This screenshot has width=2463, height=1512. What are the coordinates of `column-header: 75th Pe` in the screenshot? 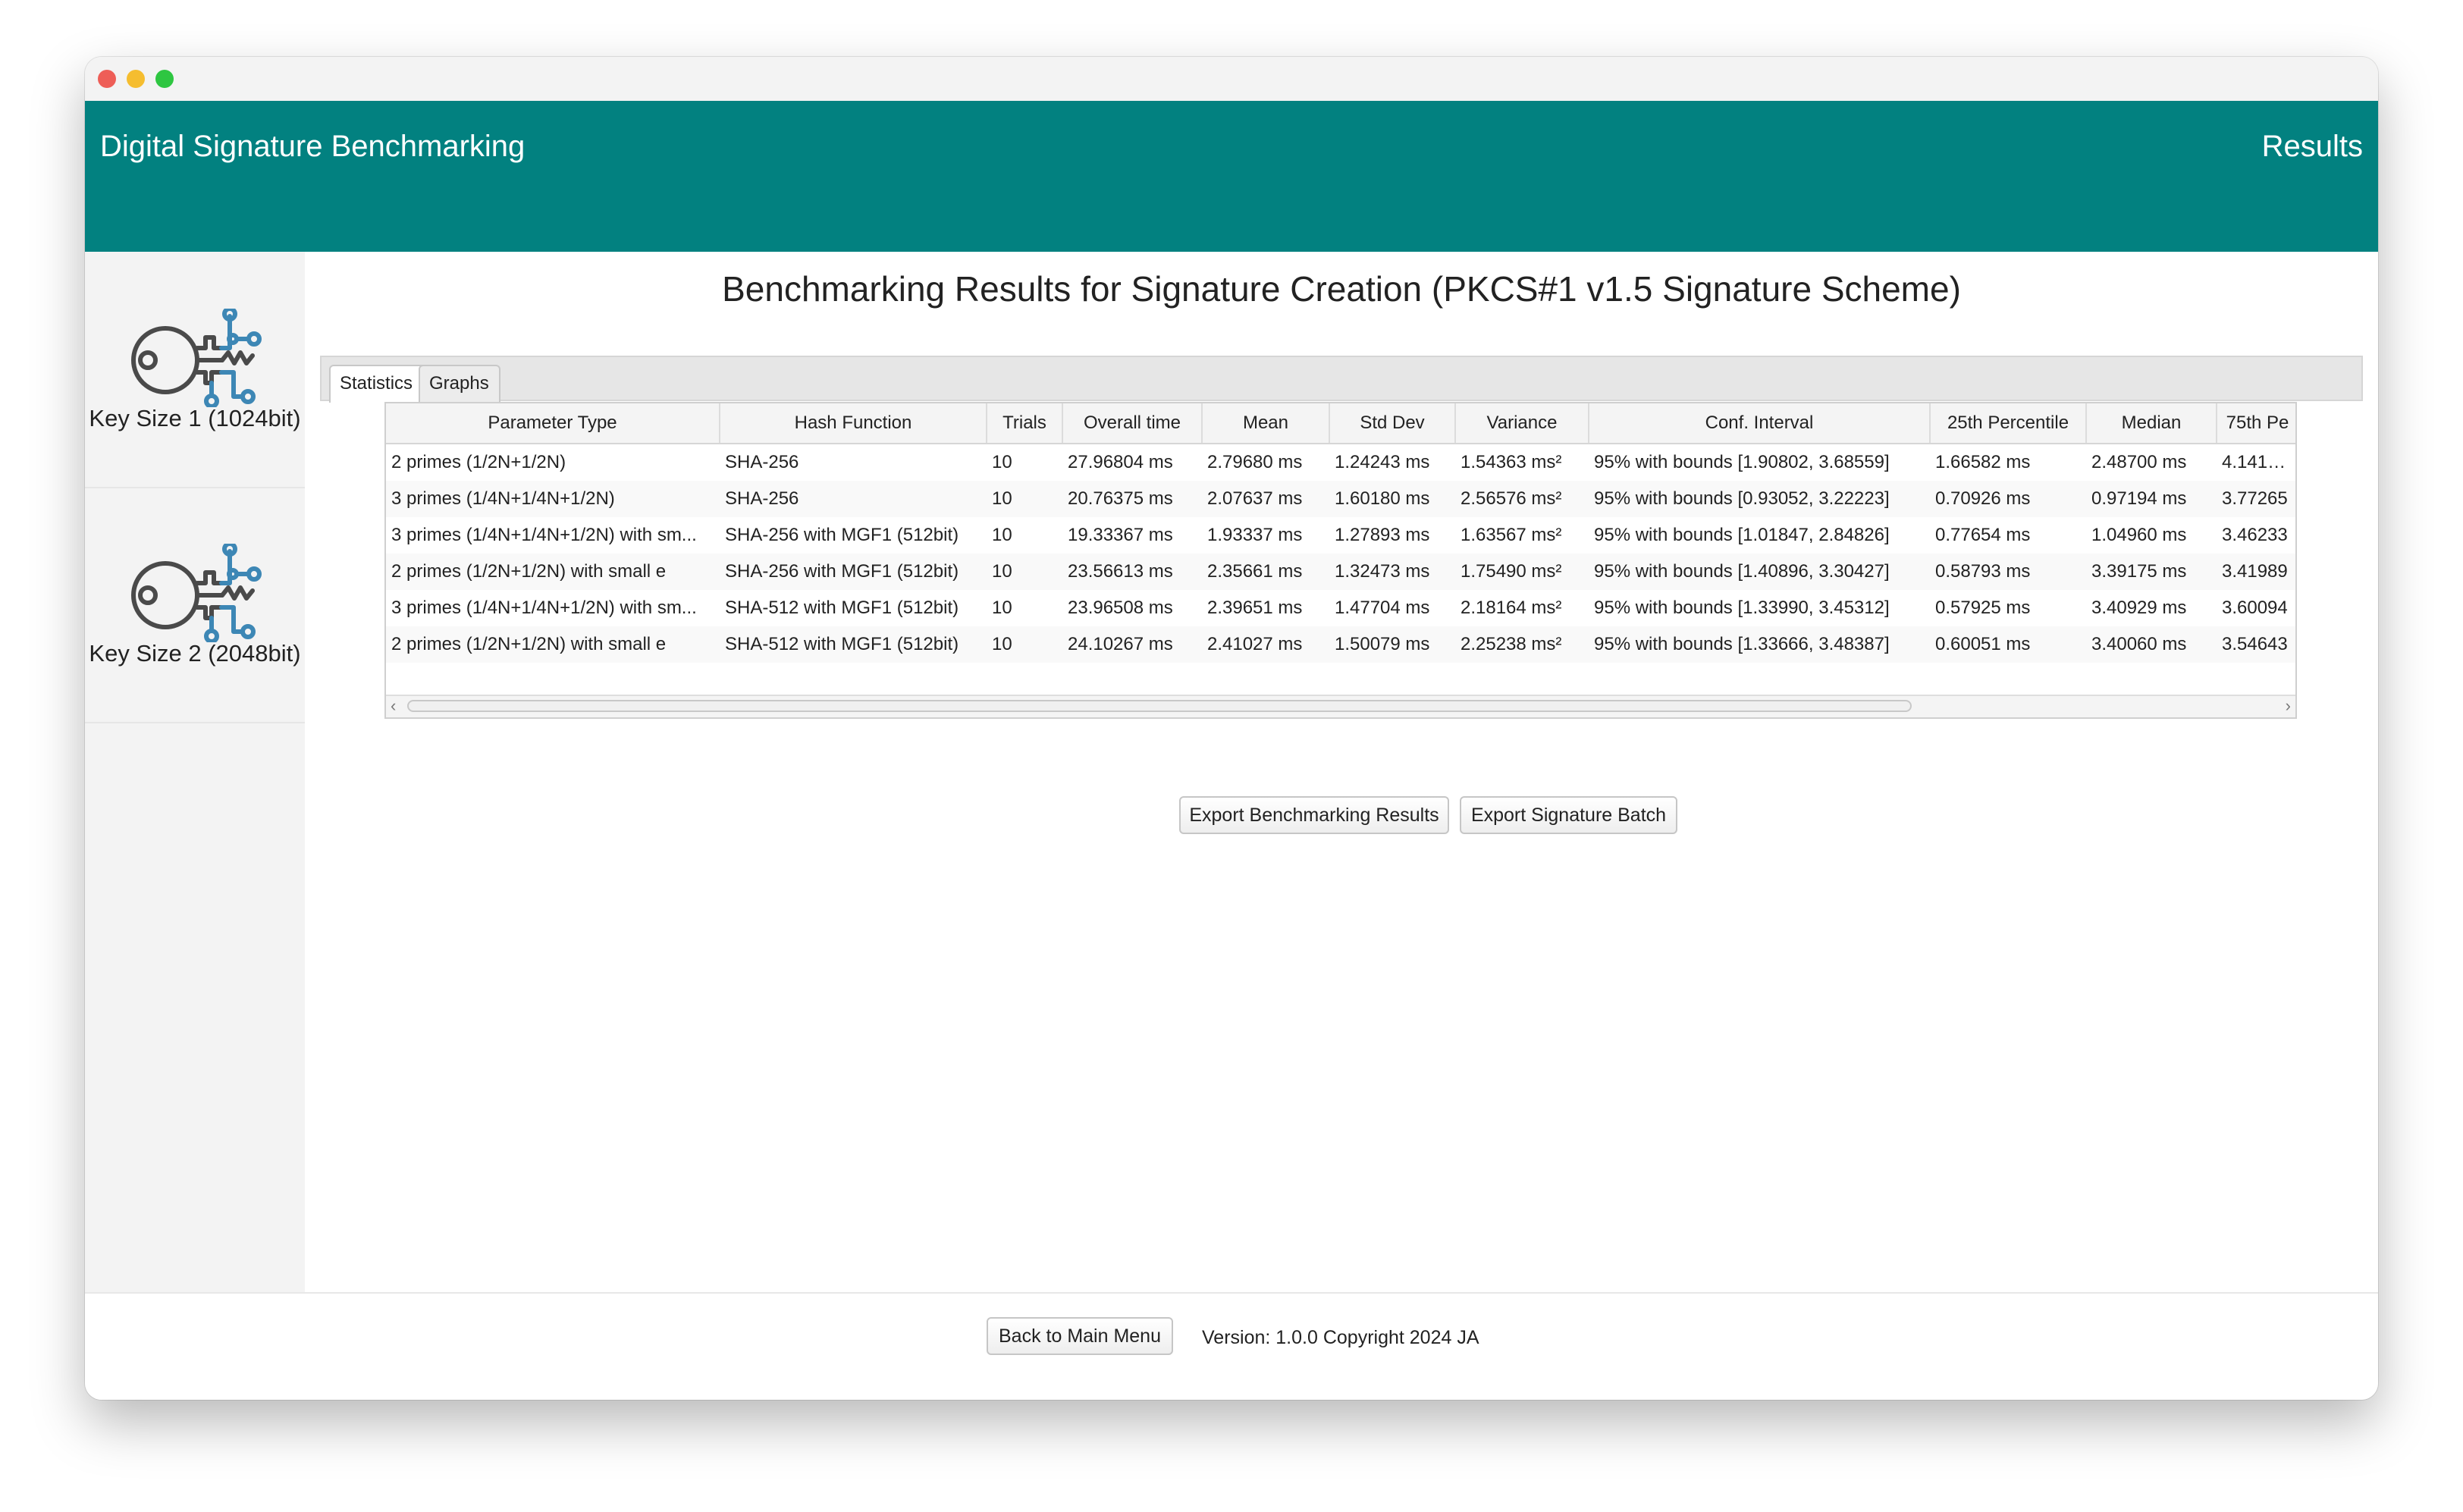 It's located at (2256, 423).